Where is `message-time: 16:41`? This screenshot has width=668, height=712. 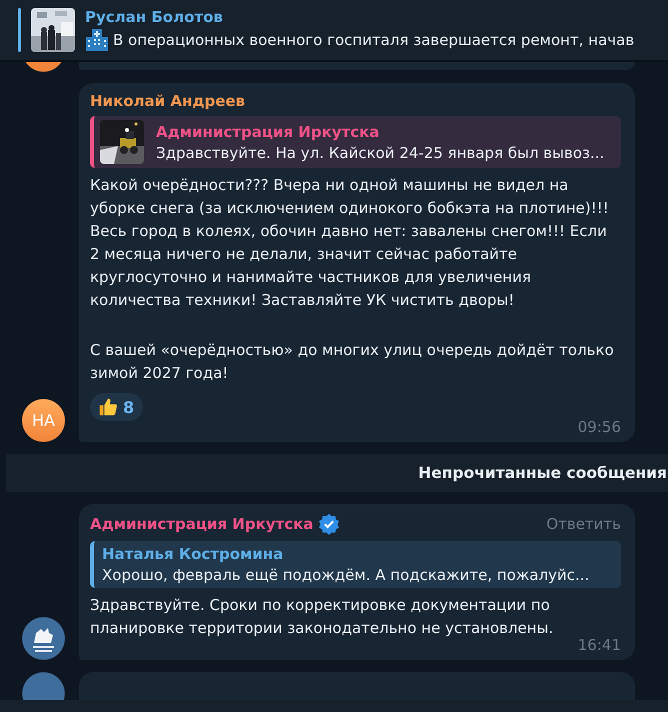
message-time: 16:41 is located at coordinates (599, 645).